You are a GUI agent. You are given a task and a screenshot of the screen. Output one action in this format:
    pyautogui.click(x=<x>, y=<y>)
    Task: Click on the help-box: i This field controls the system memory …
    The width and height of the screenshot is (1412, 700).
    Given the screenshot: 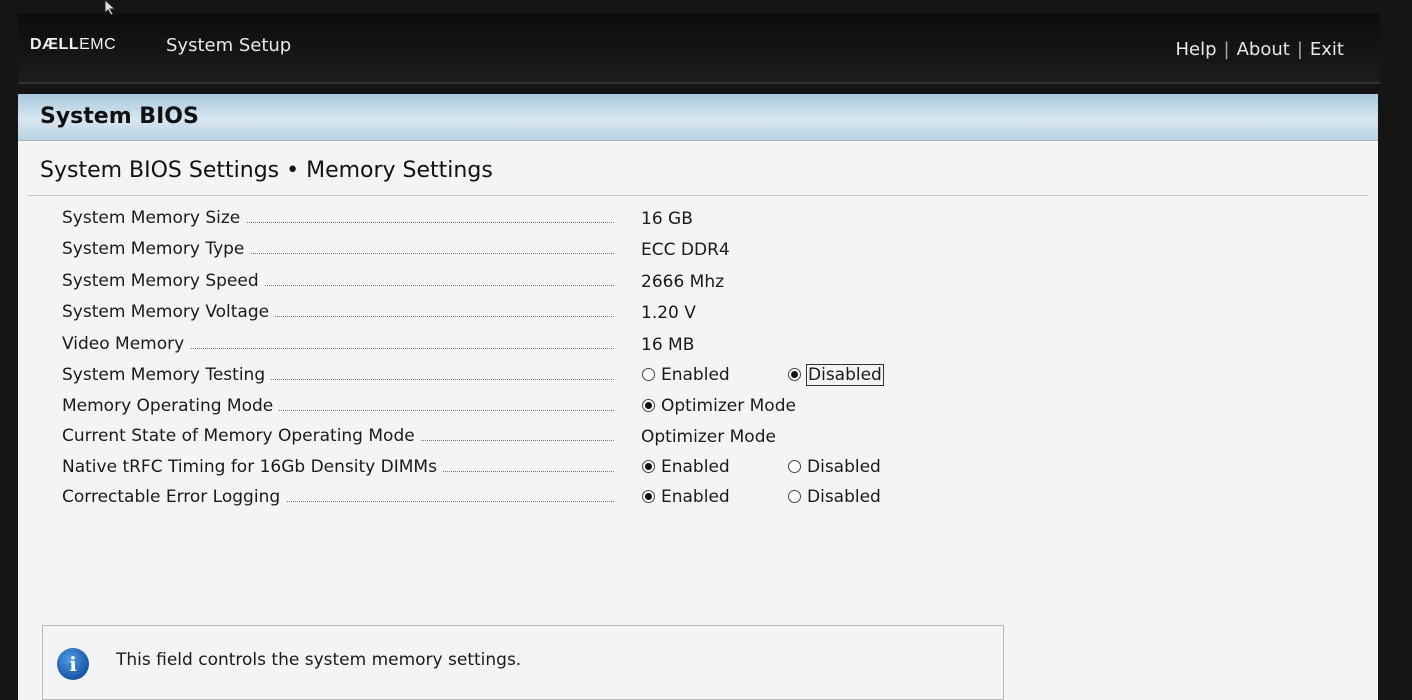 What is the action you would take?
    pyautogui.click(x=523, y=662)
    